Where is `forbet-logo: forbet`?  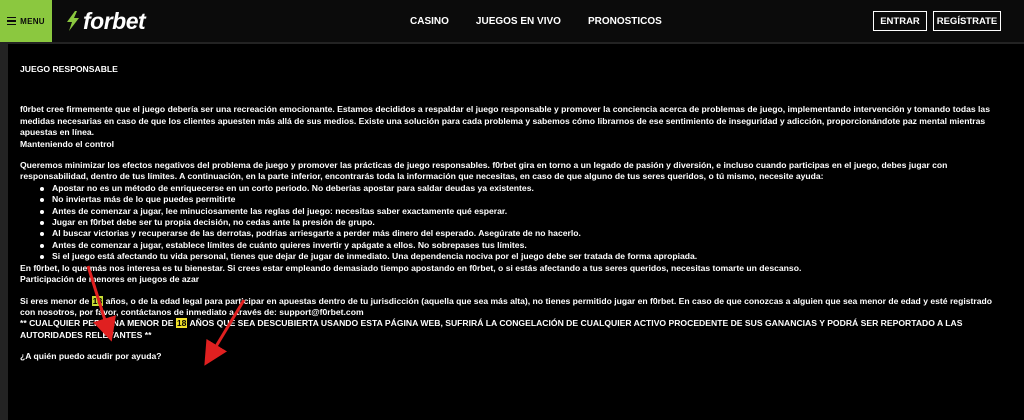
forbet-logo: forbet is located at coordinates (106, 21).